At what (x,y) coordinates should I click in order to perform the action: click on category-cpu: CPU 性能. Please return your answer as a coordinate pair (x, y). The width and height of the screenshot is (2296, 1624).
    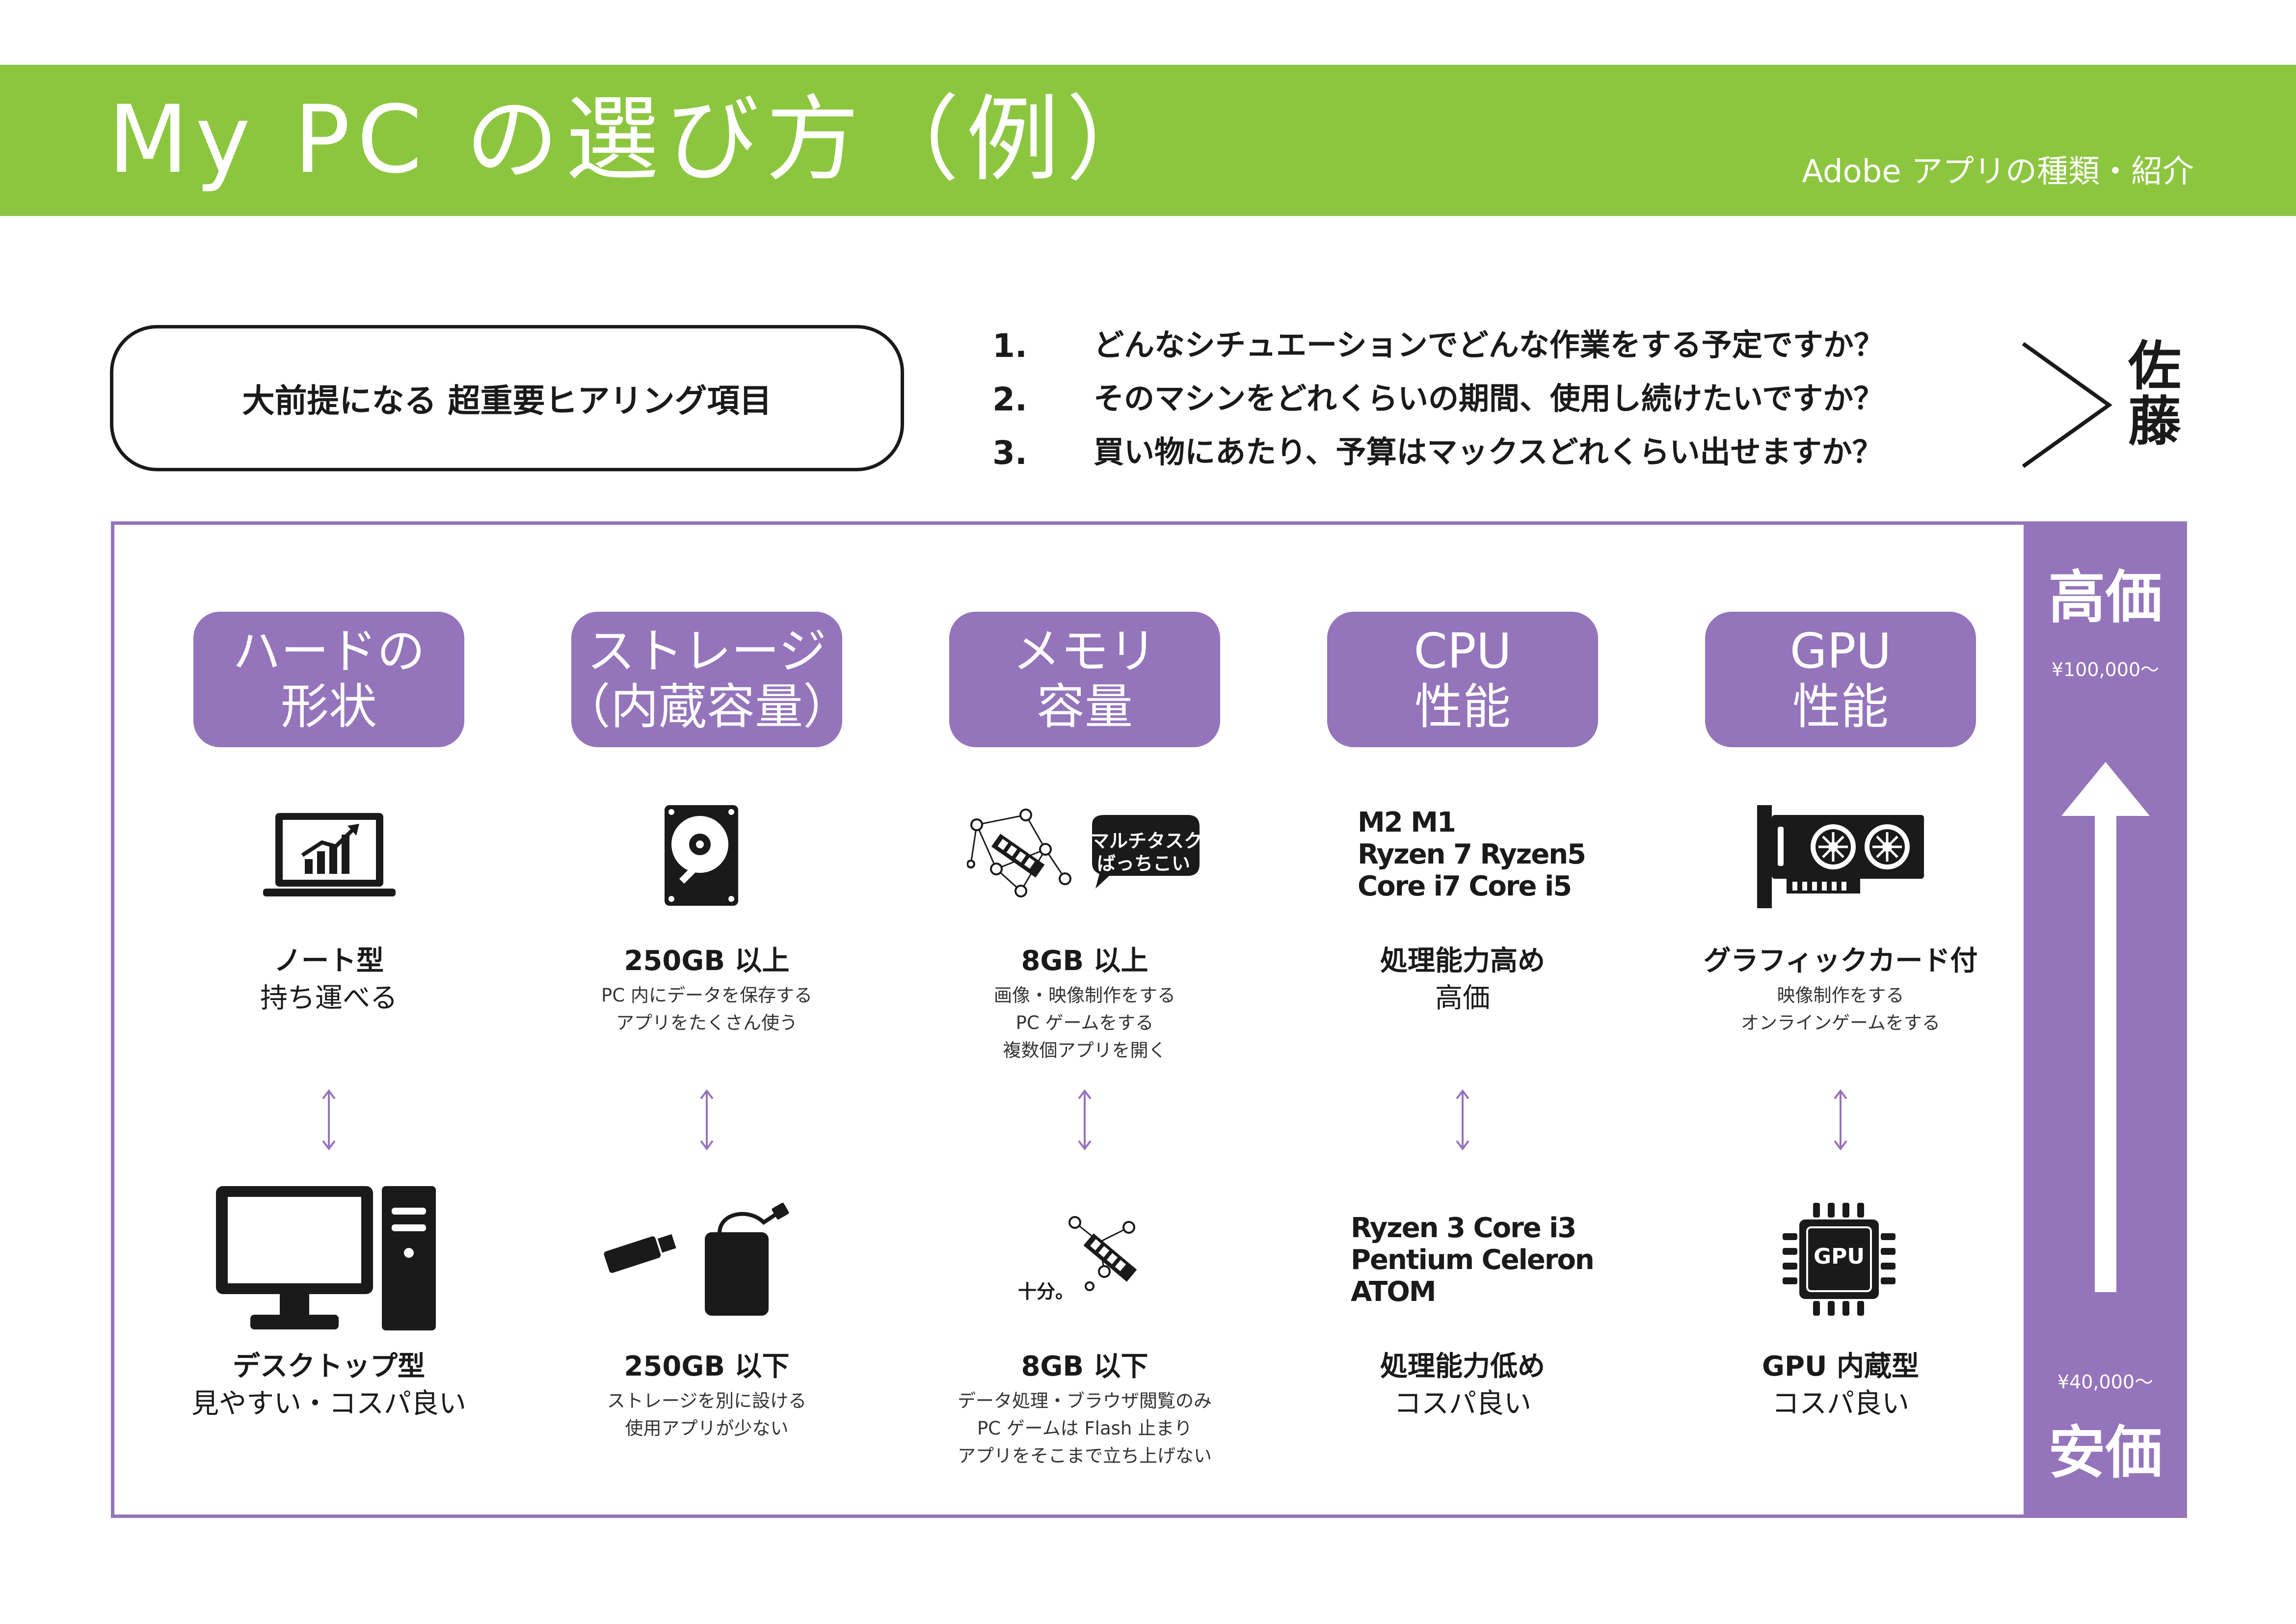
    Looking at the image, I should click on (1462, 679).